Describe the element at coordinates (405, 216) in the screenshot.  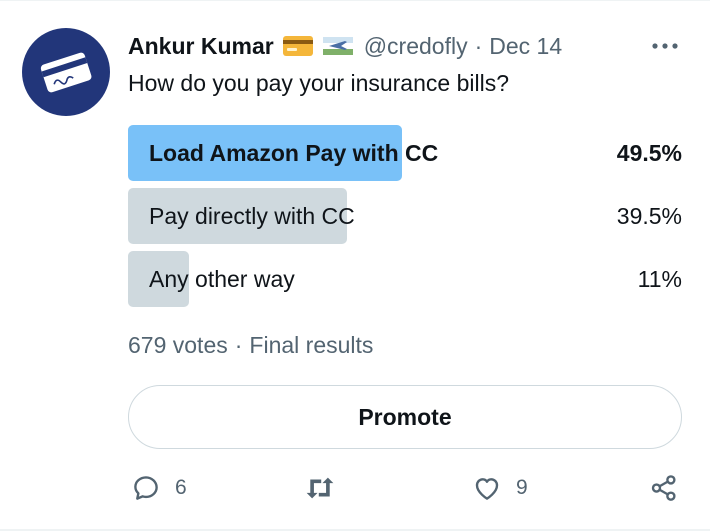
I see `poll-option: Pay directly with CC 39.5%` at that location.